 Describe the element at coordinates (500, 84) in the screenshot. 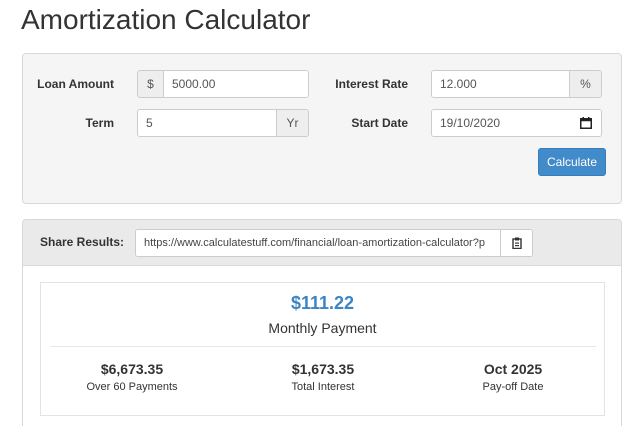

I see `interest-rate-input` at that location.